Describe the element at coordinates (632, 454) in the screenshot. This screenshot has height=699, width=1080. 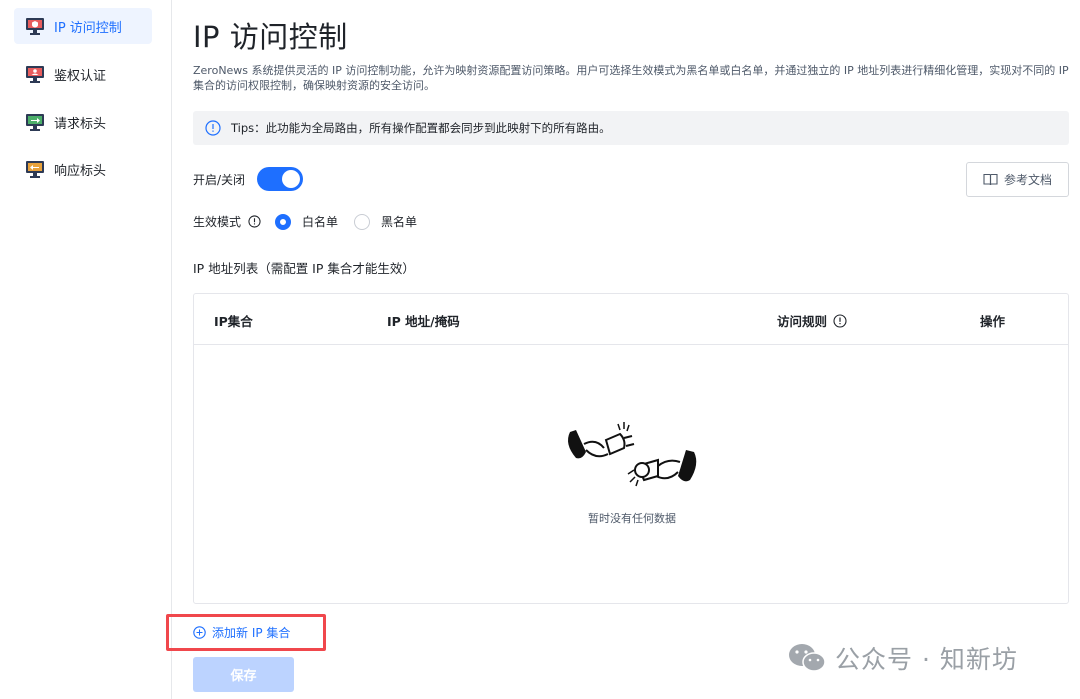
I see `unplugged-icon` at that location.